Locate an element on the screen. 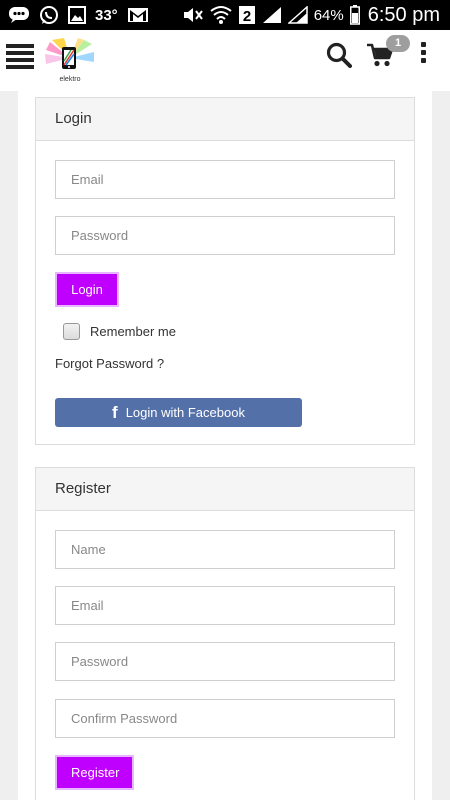 Image resolution: width=450 pixels, height=800 pixels. messages-icon is located at coordinates (19, 15).